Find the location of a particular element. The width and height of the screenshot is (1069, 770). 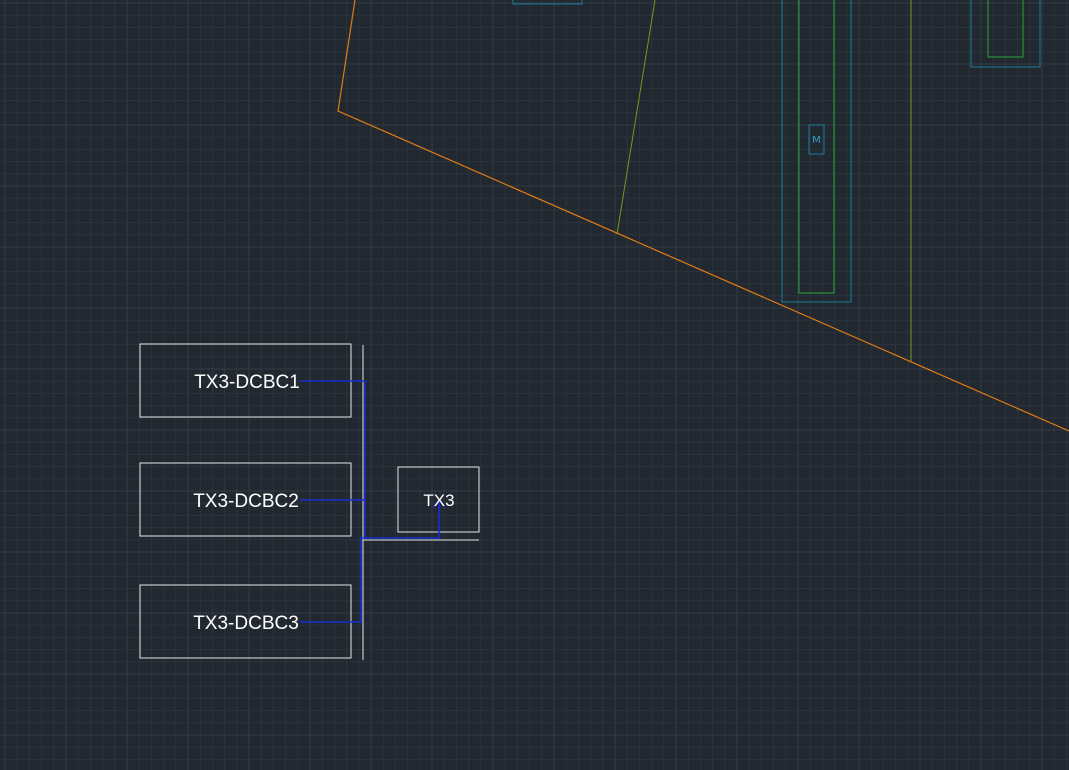

dcbc3-label: TX3-DCBC3 is located at coordinates (246, 623).